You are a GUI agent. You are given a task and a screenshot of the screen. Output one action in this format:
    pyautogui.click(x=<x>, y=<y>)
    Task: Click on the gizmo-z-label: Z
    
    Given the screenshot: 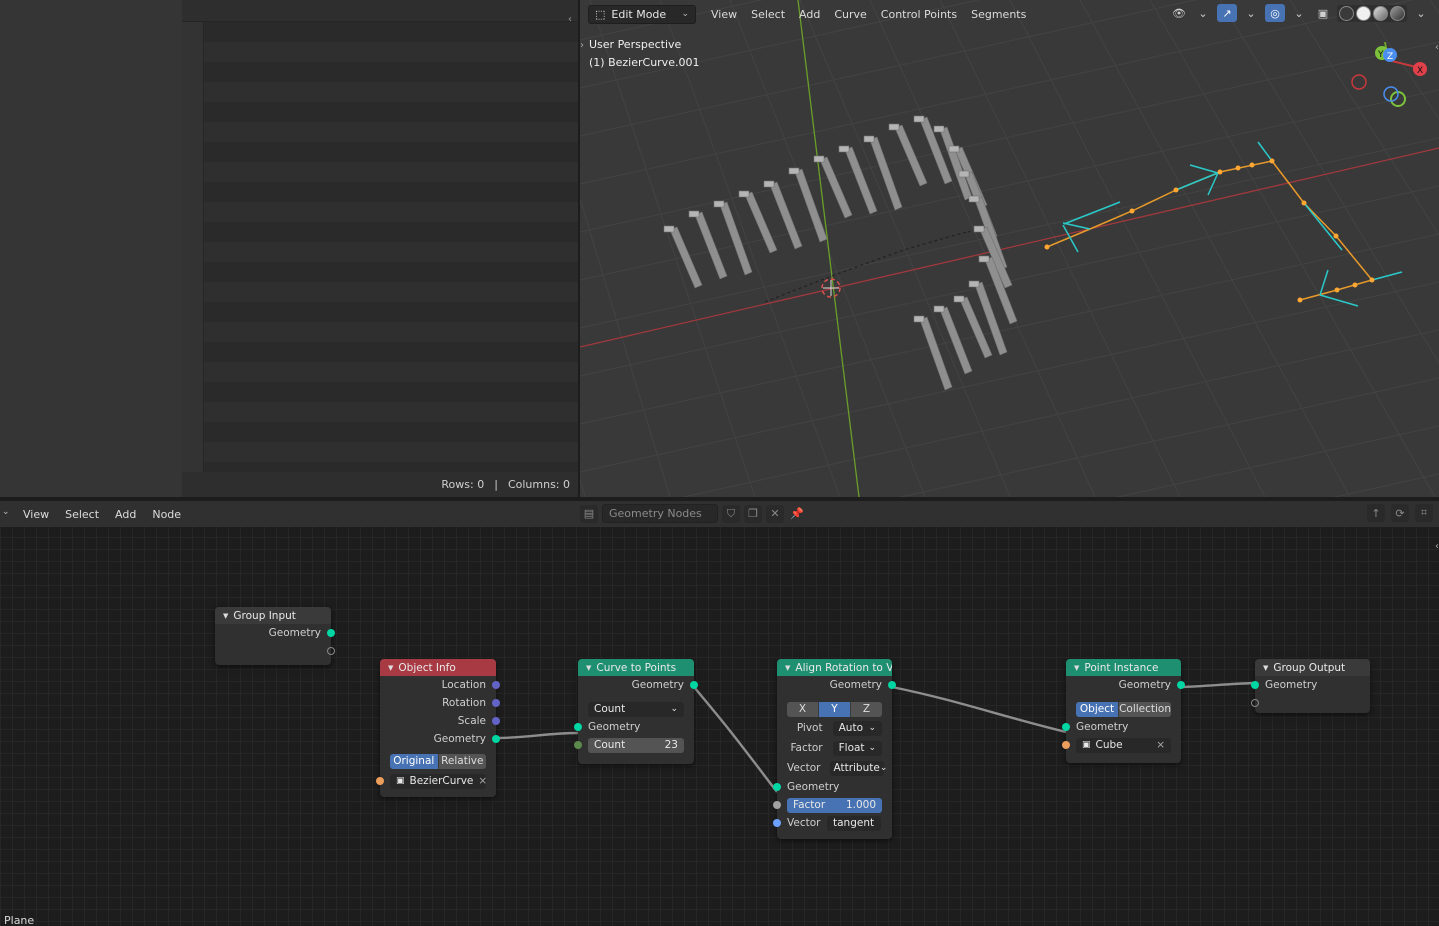 What is the action you would take?
    pyautogui.click(x=1390, y=57)
    